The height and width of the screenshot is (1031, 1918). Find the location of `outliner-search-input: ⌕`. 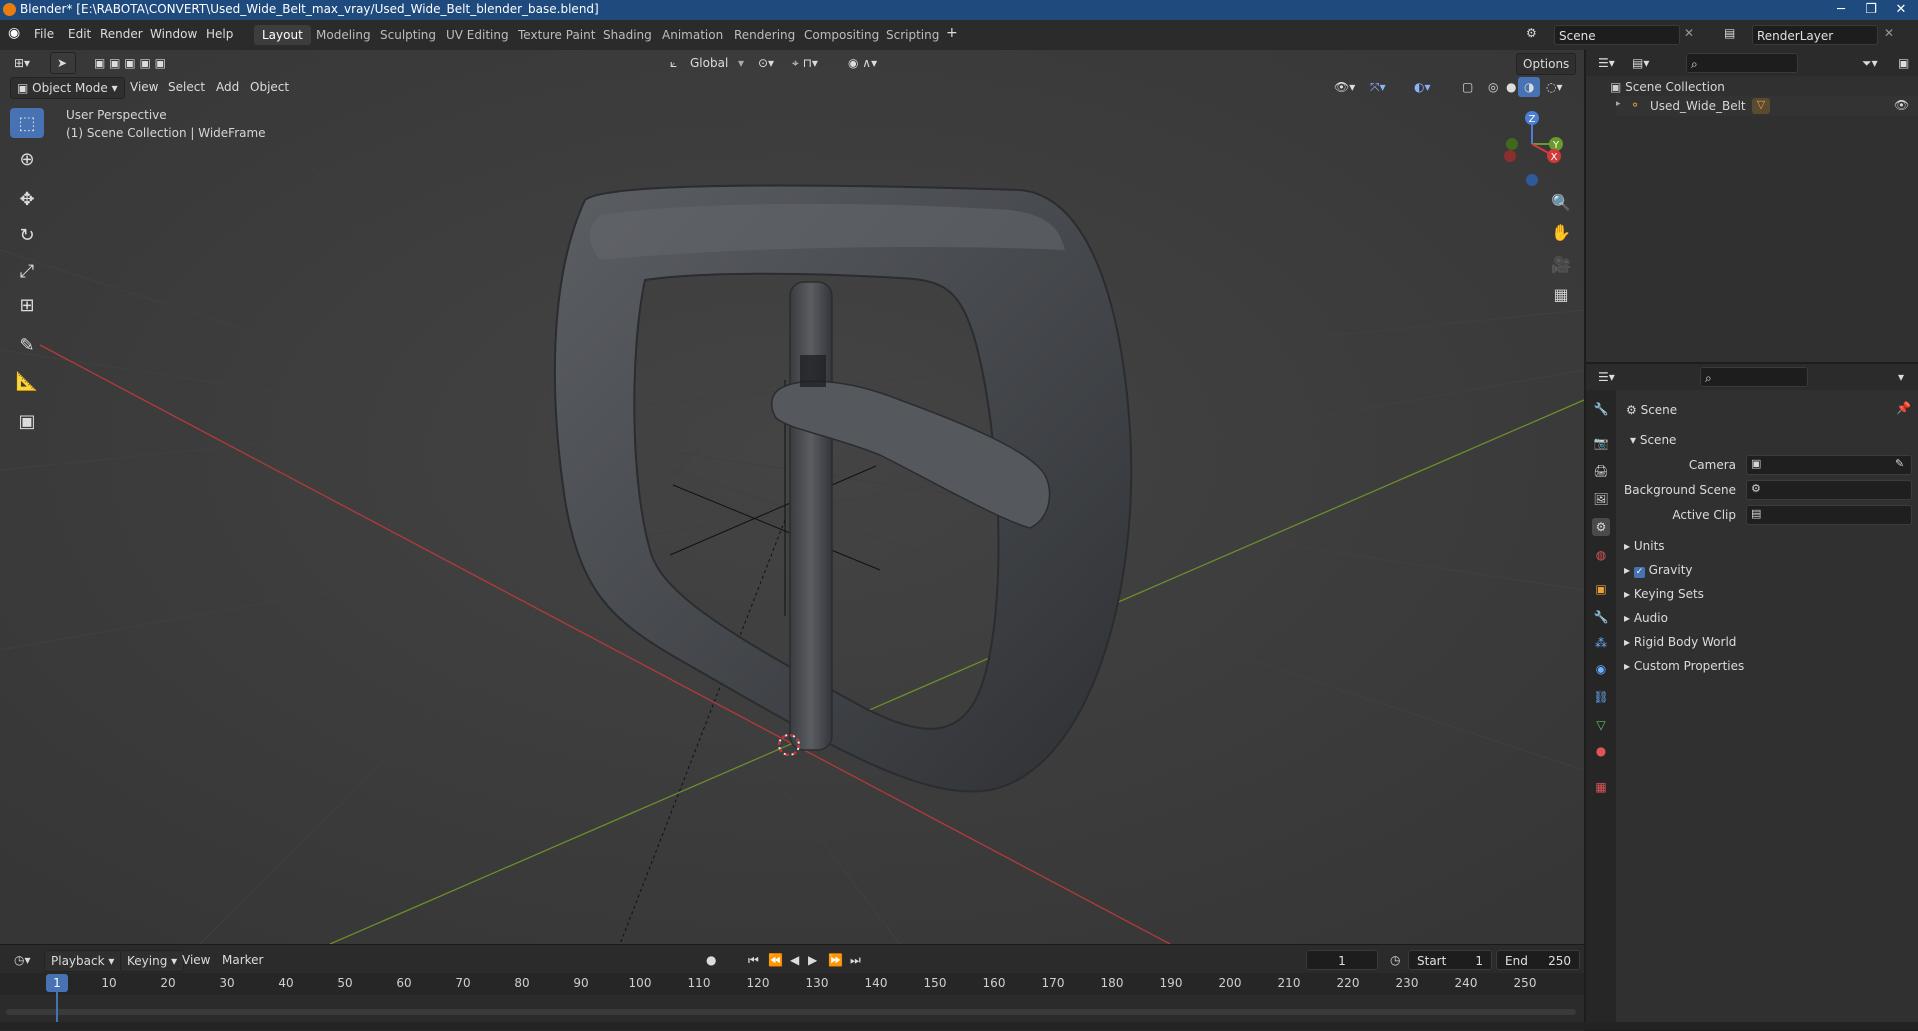

outliner-search-input: ⌕ is located at coordinates (1742, 63).